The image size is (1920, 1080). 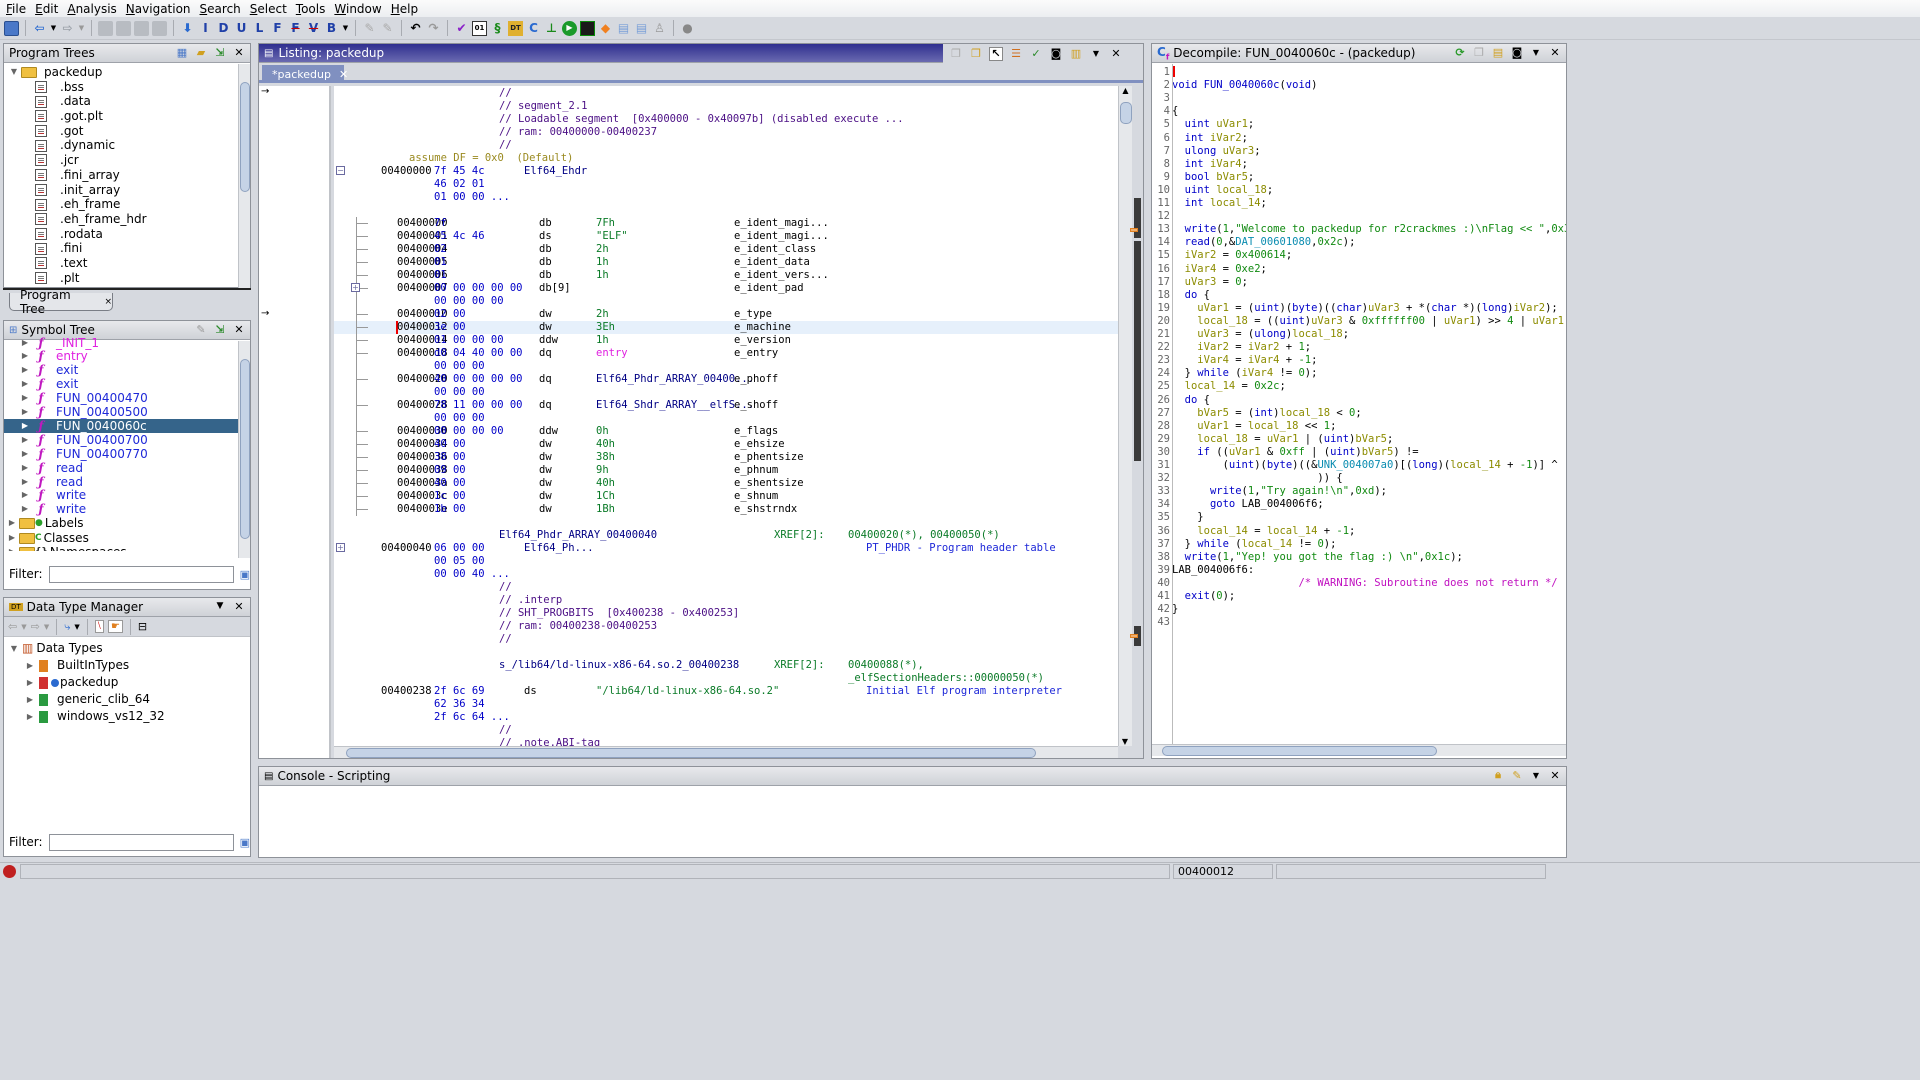 What do you see at coordinates (1210, 164) in the screenshot?
I see `code-line: int iVar4;` at bounding box center [1210, 164].